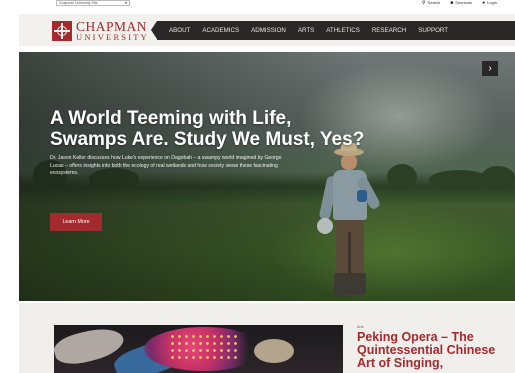 The image size is (515, 373). What do you see at coordinates (423, 3) in the screenshot?
I see `search-icon: ⚲` at bounding box center [423, 3].